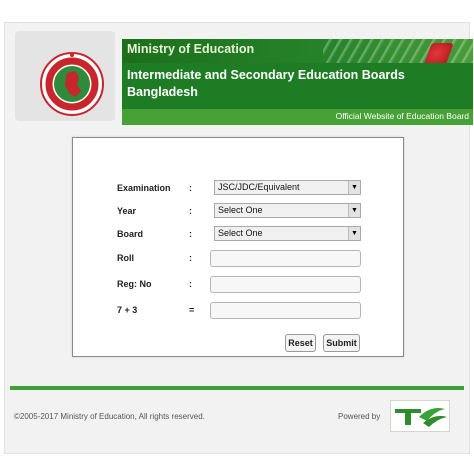 The height and width of the screenshot is (474, 474). Describe the element at coordinates (359, 416) in the screenshot. I see `powered-by-text: Powered by` at that location.